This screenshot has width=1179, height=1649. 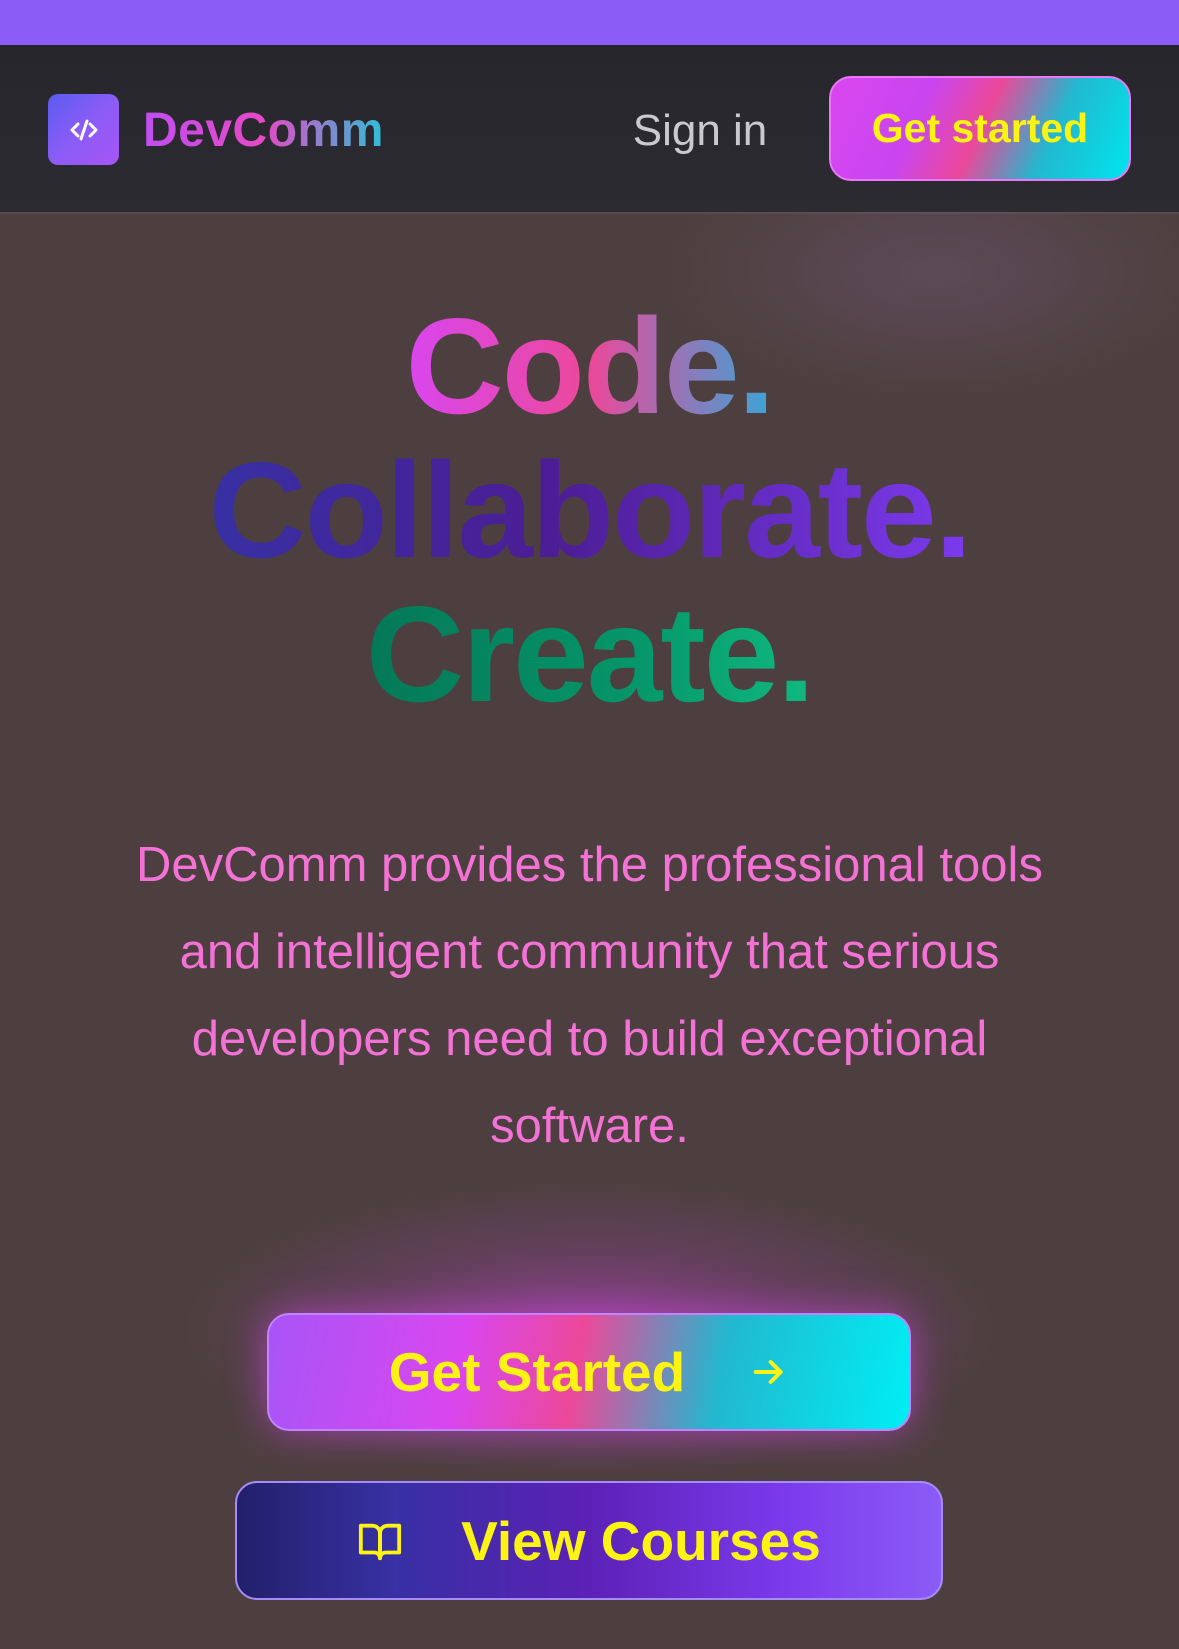 What do you see at coordinates (980, 128) in the screenshot?
I see `nav-get-started-button: Get started` at bounding box center [980, 128].